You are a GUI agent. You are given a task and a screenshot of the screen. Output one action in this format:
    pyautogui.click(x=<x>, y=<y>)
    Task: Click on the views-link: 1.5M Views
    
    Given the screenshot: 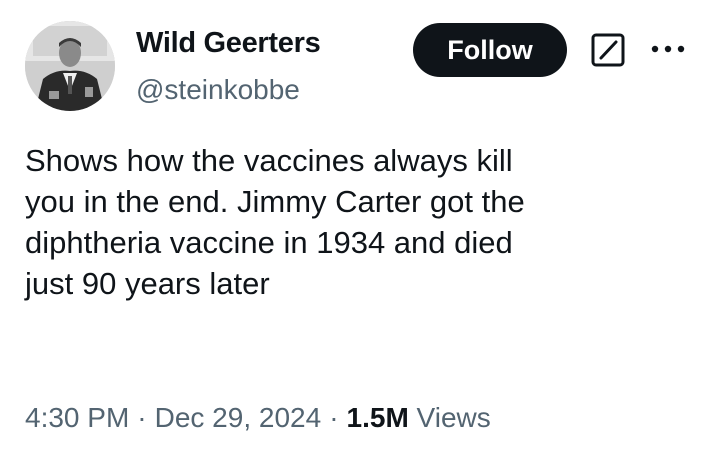 What is the action you would take?
    pyautogui.click(x=419, y=417)
    